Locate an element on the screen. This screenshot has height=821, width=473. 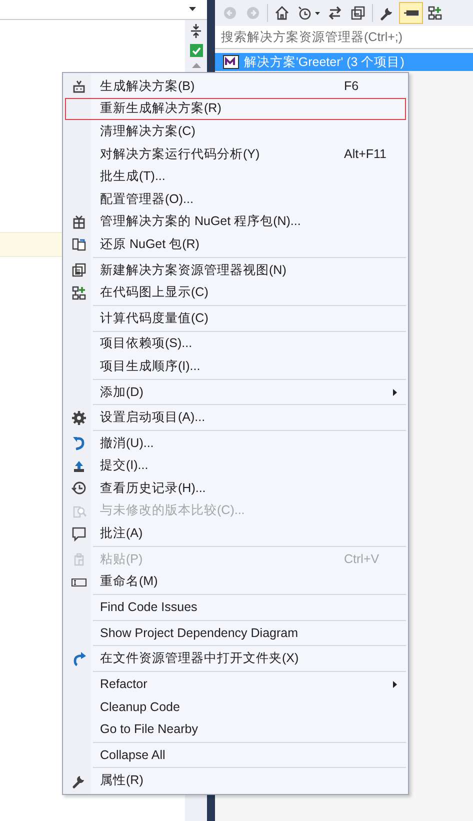
menu-item: 还原 NuGet 包(R) is located at coordinates (235, 244).